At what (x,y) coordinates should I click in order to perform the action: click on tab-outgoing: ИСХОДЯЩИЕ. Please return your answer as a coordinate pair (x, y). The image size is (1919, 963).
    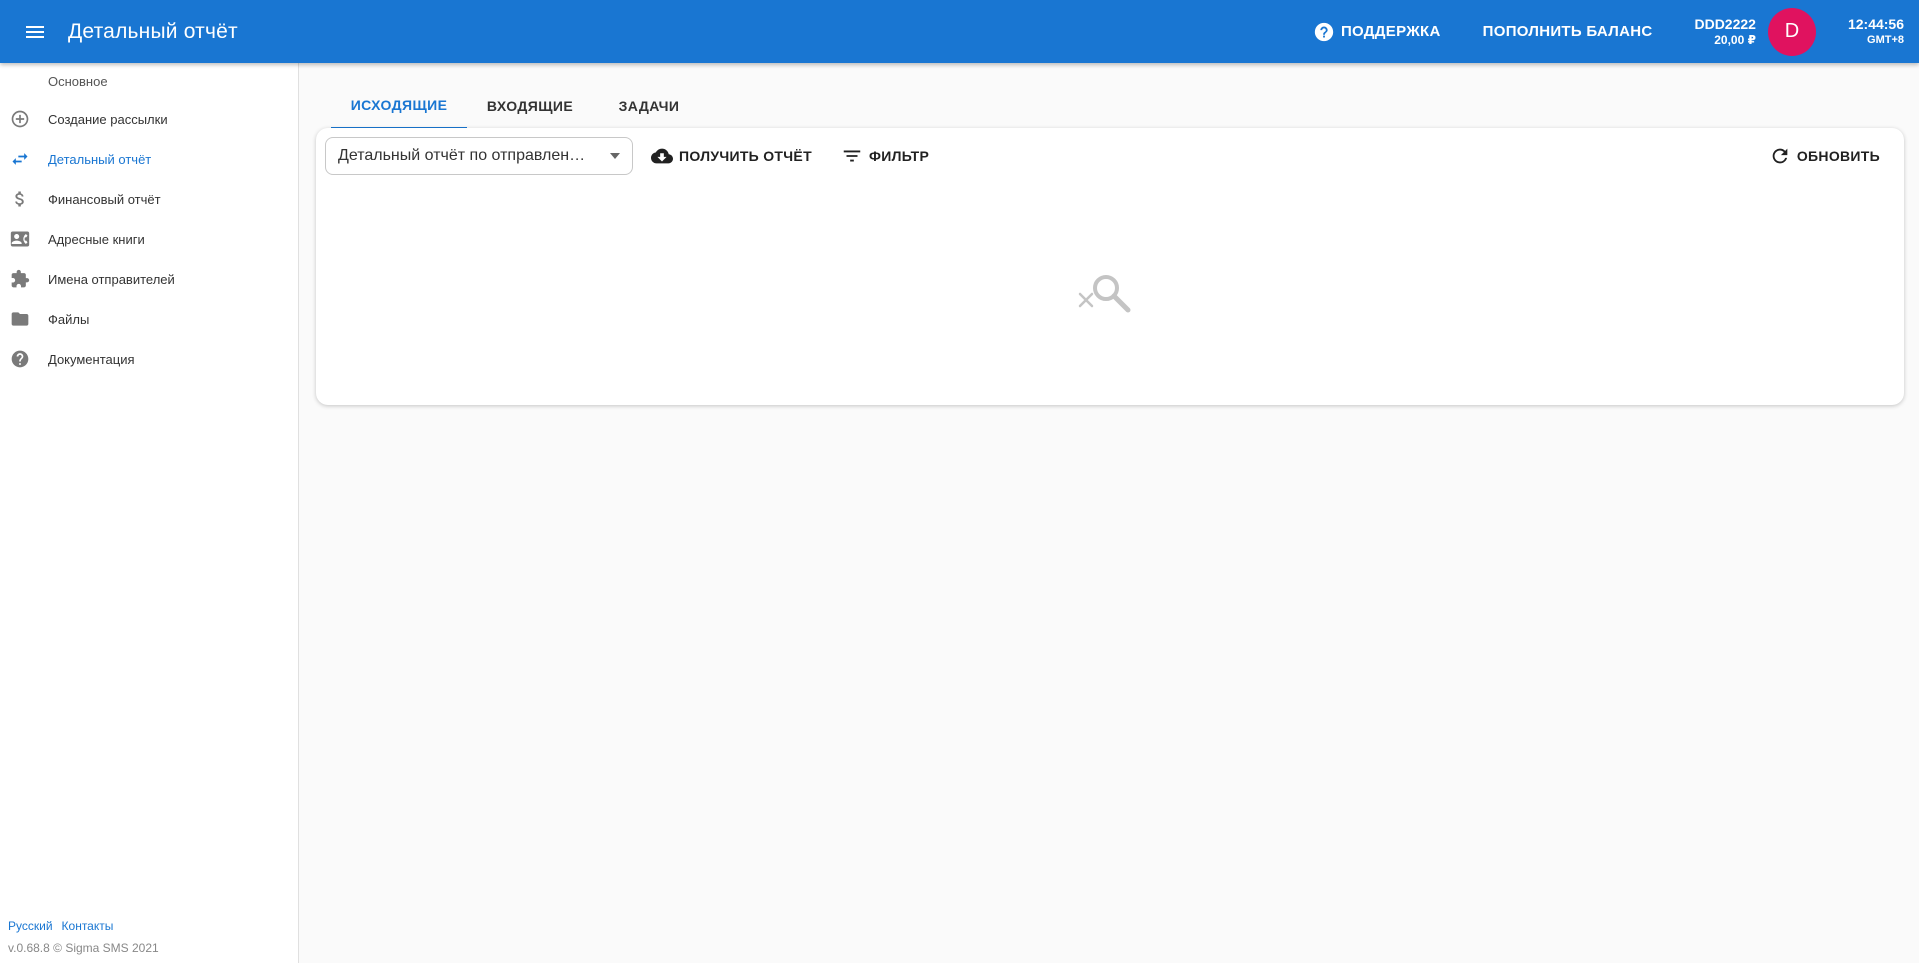
    Looking at the image, I should click on (399, 106).